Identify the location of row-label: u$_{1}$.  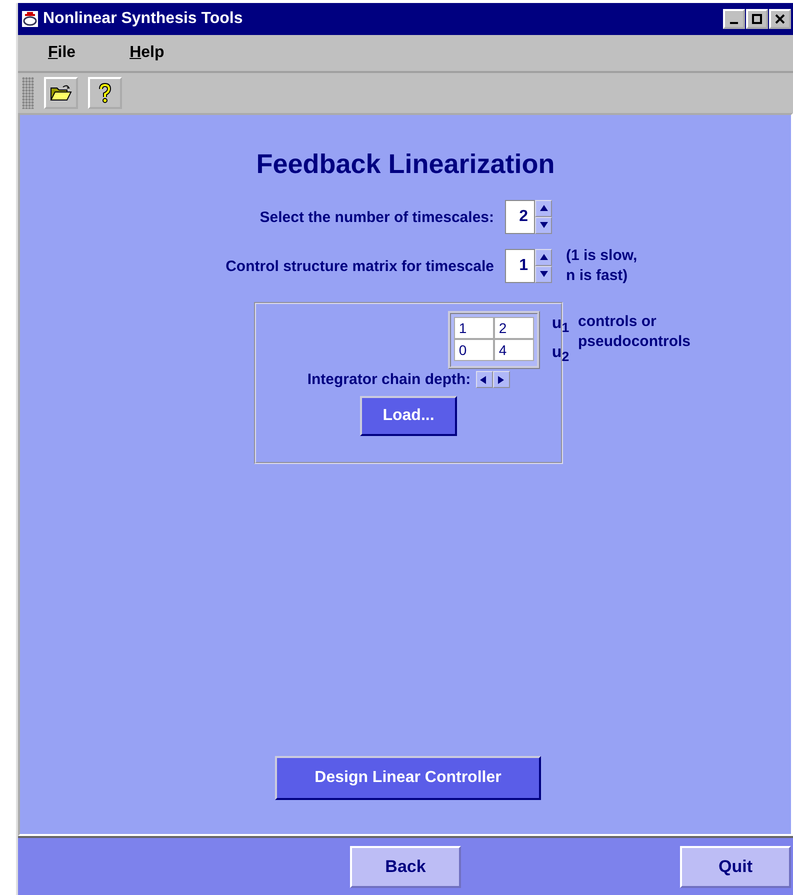
(561, 326).